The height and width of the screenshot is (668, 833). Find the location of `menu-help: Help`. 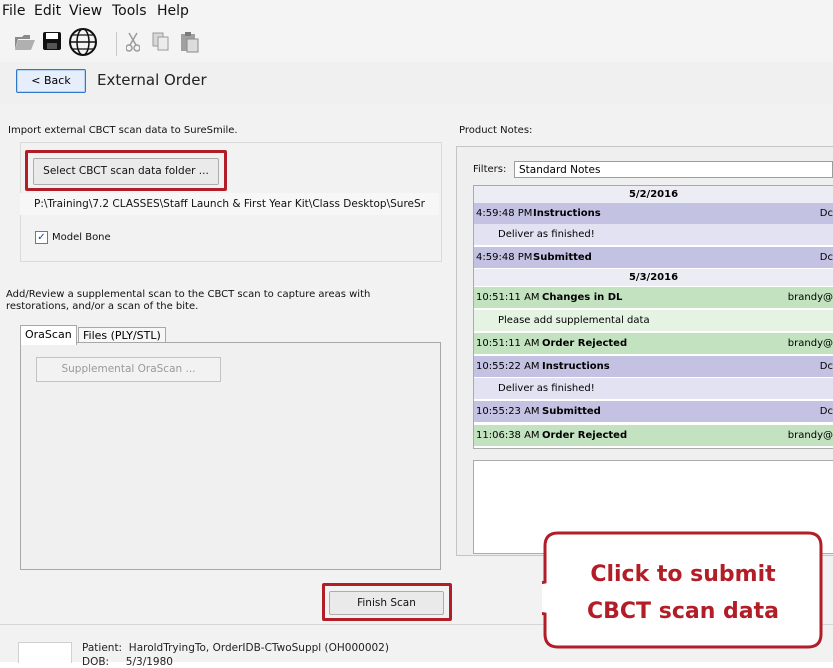

menu-help: Help is located at coordinates (173, 11).